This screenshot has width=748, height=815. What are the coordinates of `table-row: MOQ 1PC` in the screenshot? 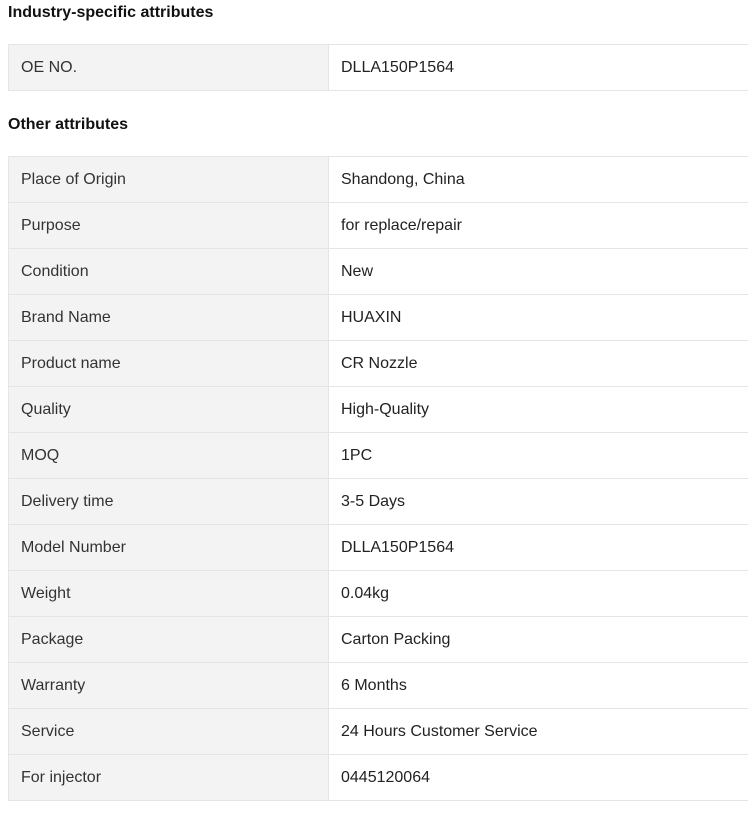 It's located at (378, 455).